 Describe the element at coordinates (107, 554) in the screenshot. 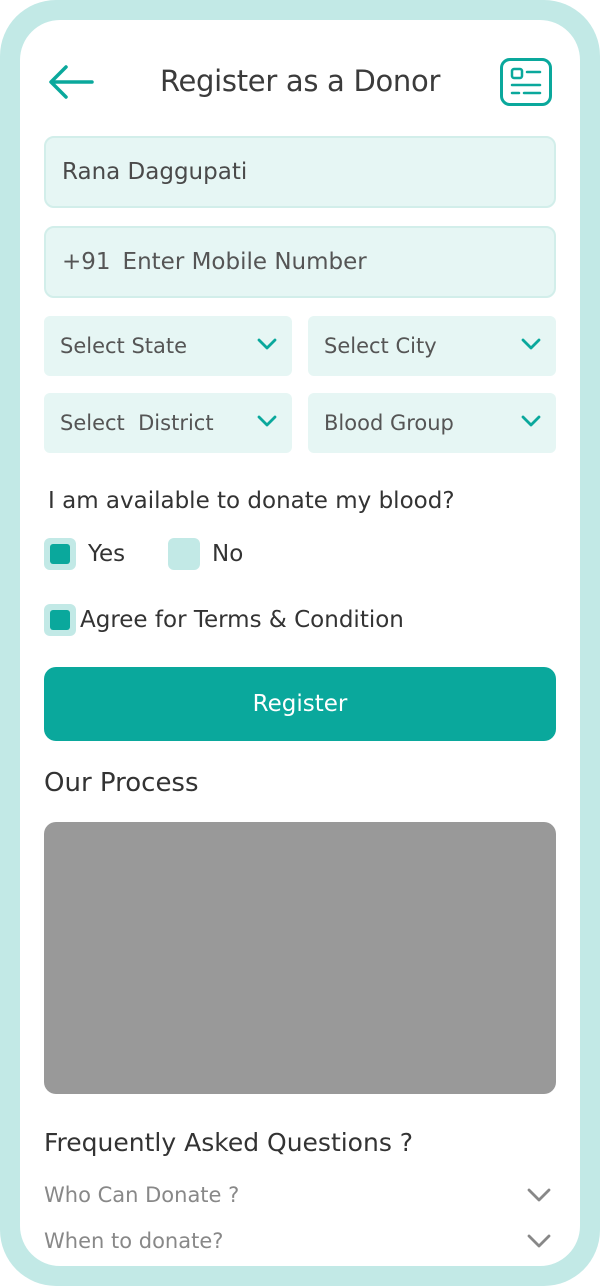

I see `yes-label: Yes` at that location.